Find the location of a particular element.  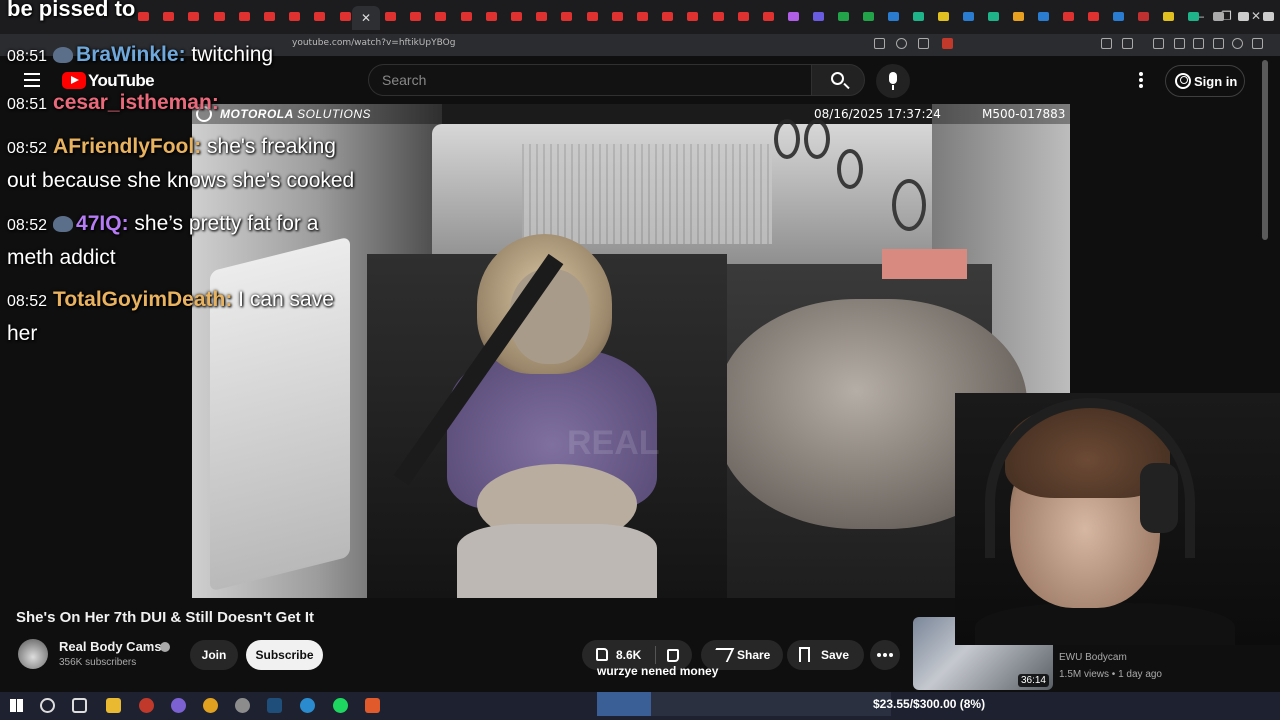

more-actions-button is located at coordinates (885, 655).